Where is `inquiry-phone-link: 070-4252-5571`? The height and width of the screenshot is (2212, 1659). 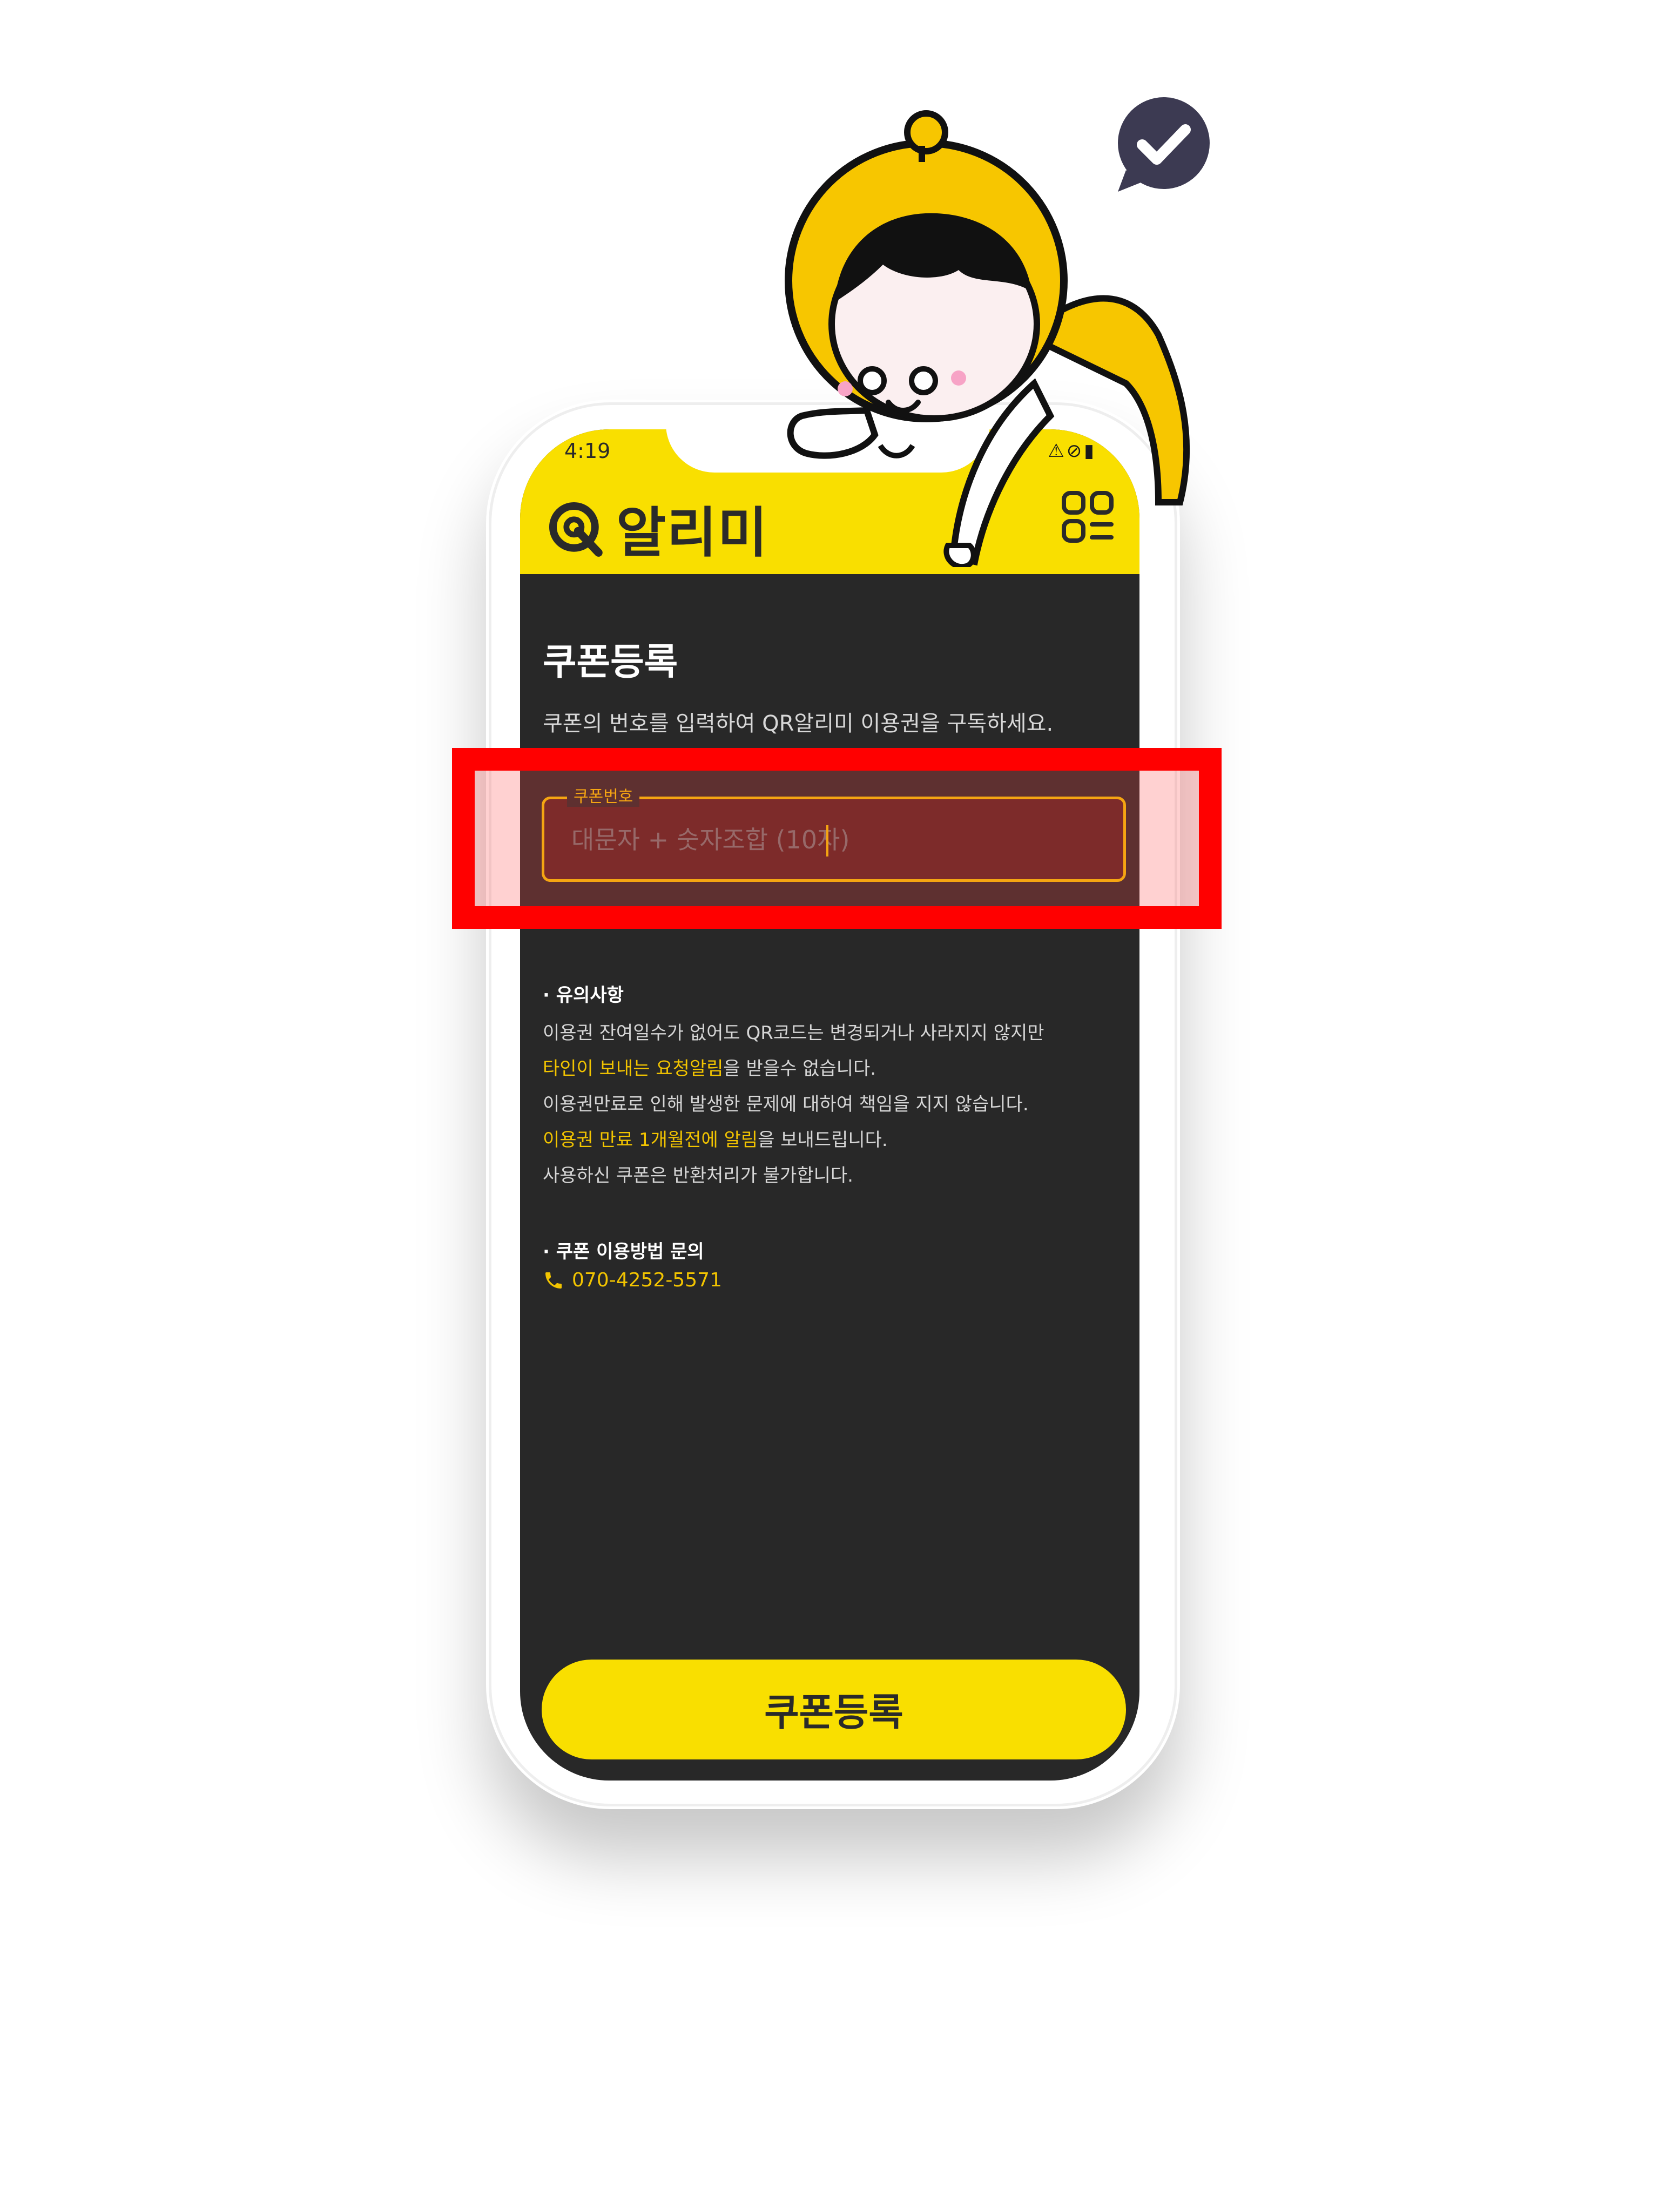
inquiry-phone-link: 070-4252-5571 is located at coordinates (632, 1280).